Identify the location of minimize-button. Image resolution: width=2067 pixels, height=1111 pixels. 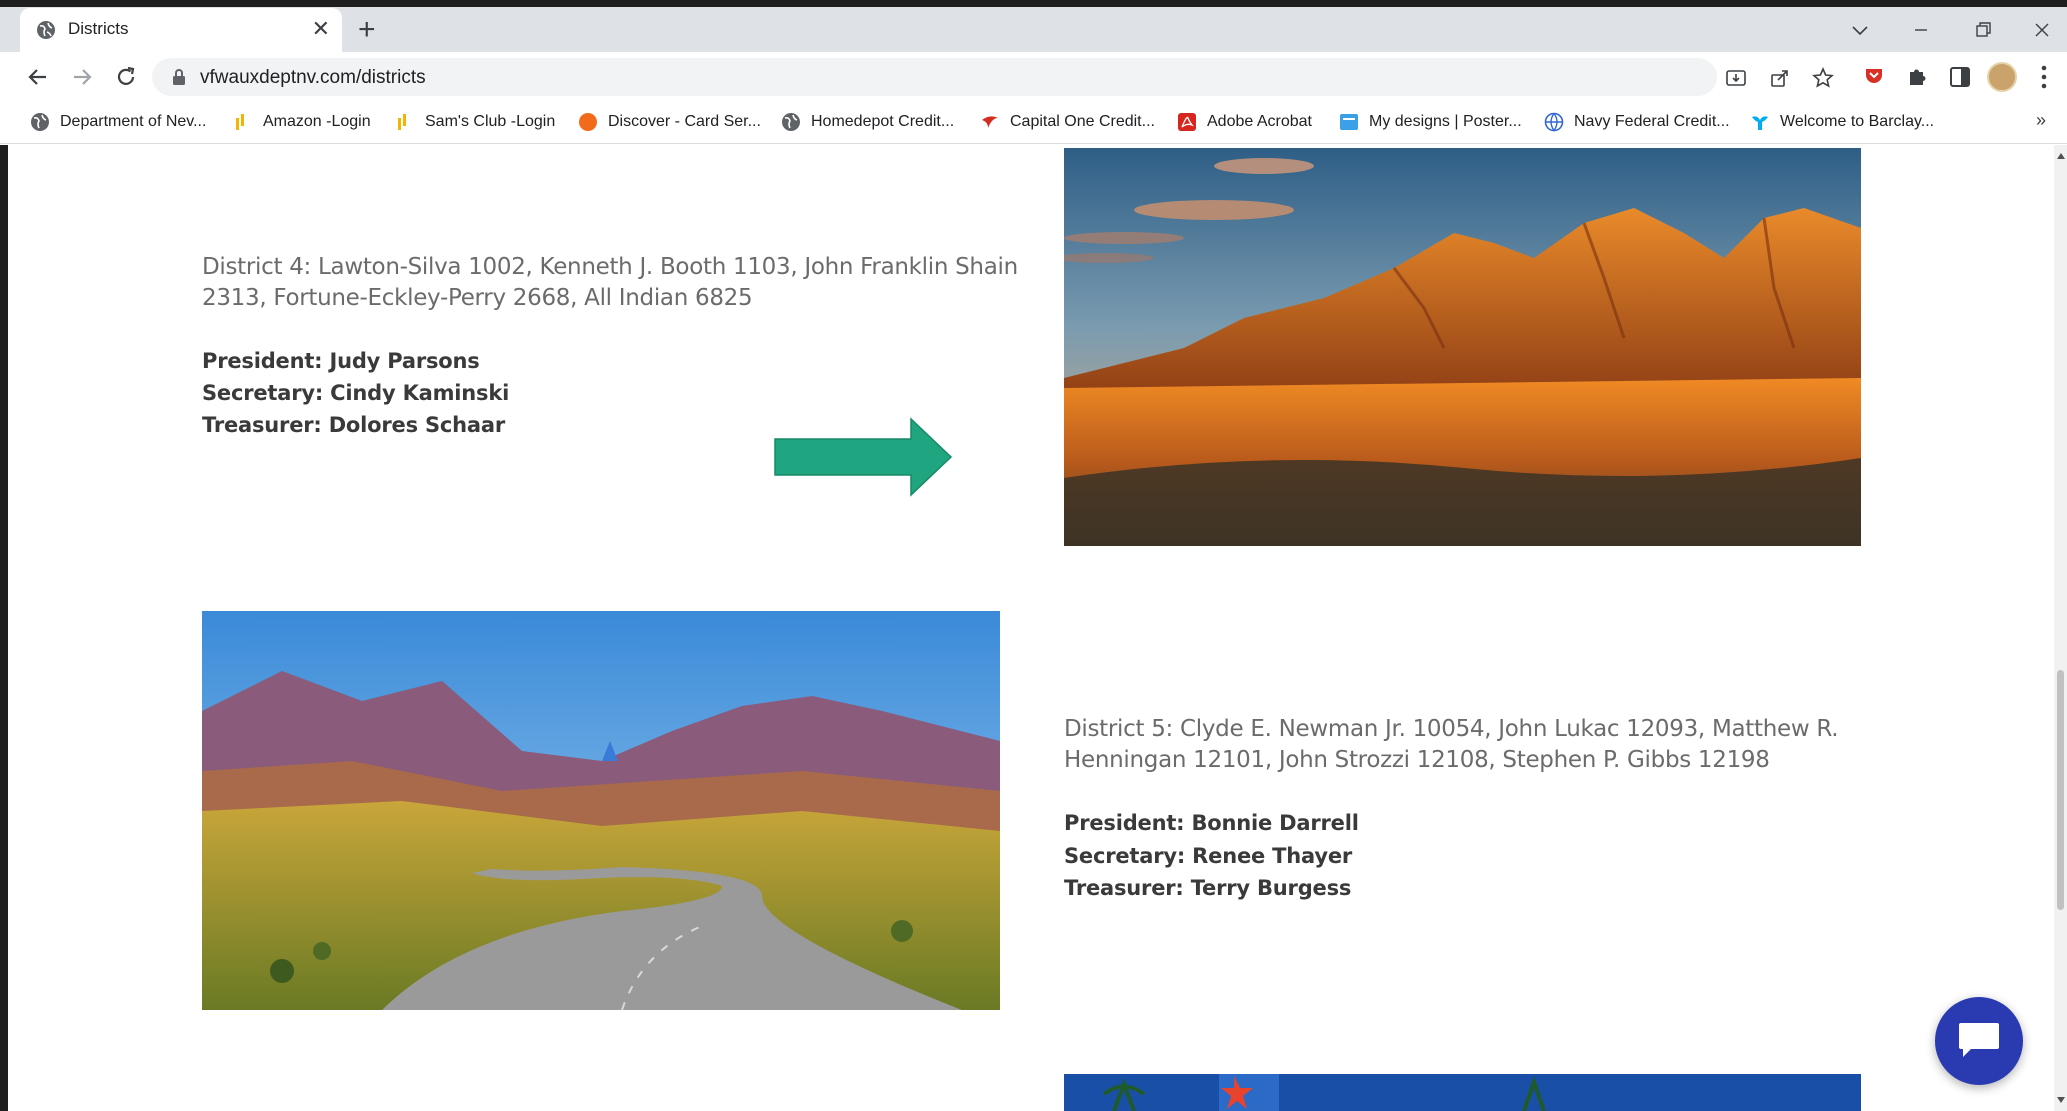
(1921, 29).